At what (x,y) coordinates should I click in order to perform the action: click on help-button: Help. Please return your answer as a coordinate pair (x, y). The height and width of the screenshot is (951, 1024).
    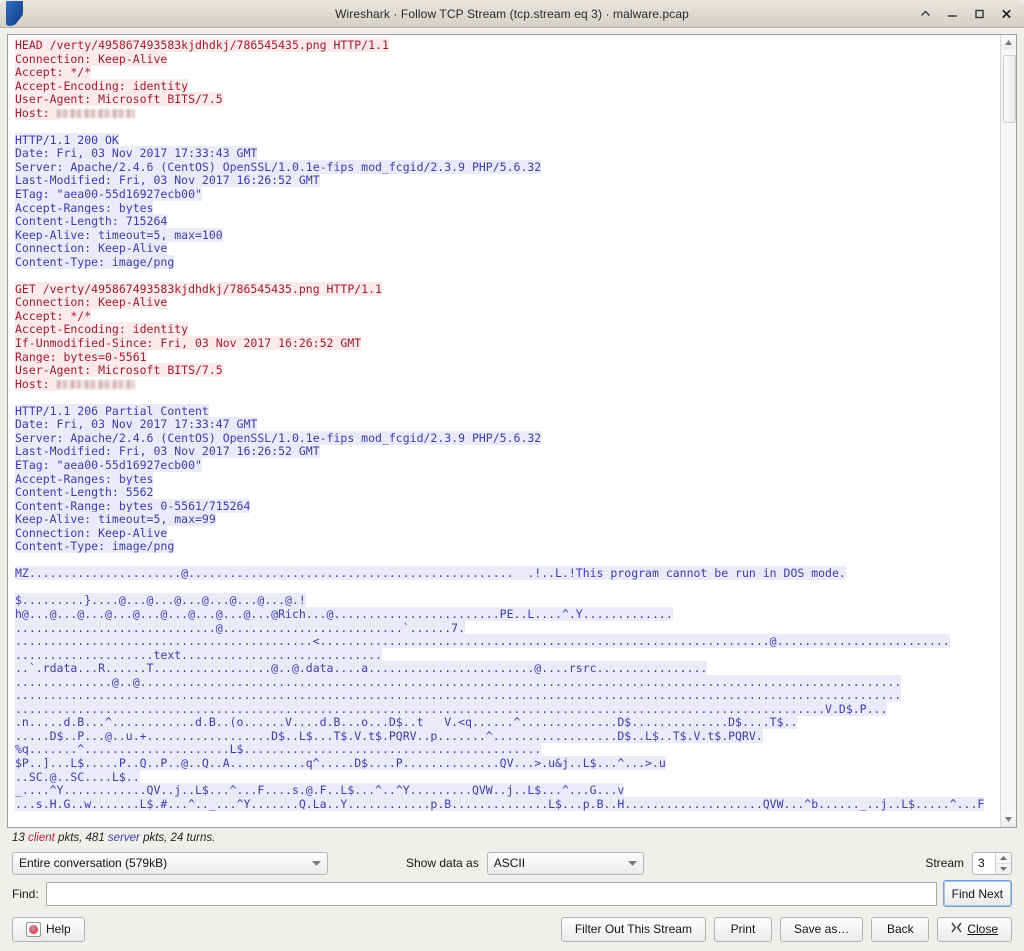
    Looking at the image, I should click on (48, 929).